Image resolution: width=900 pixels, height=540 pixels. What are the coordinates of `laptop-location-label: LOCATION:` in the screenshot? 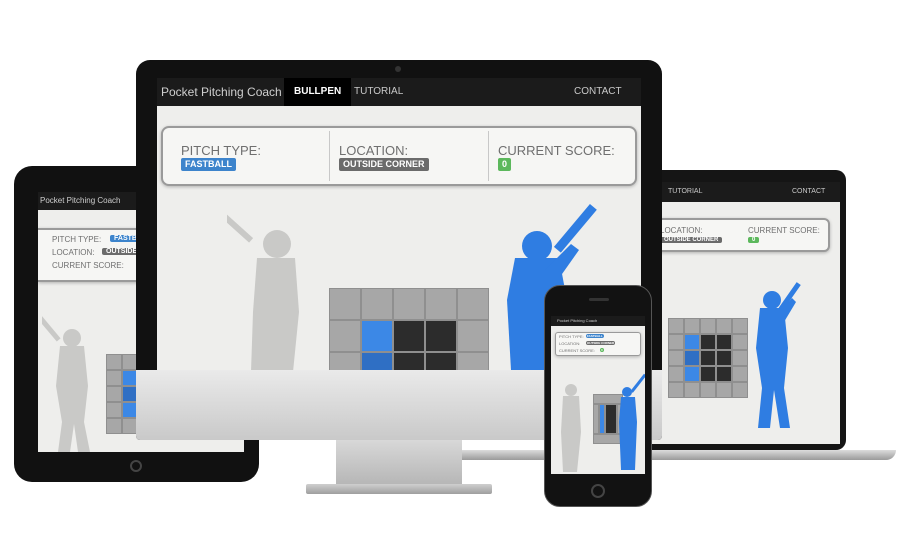 It's located at (681, 230).